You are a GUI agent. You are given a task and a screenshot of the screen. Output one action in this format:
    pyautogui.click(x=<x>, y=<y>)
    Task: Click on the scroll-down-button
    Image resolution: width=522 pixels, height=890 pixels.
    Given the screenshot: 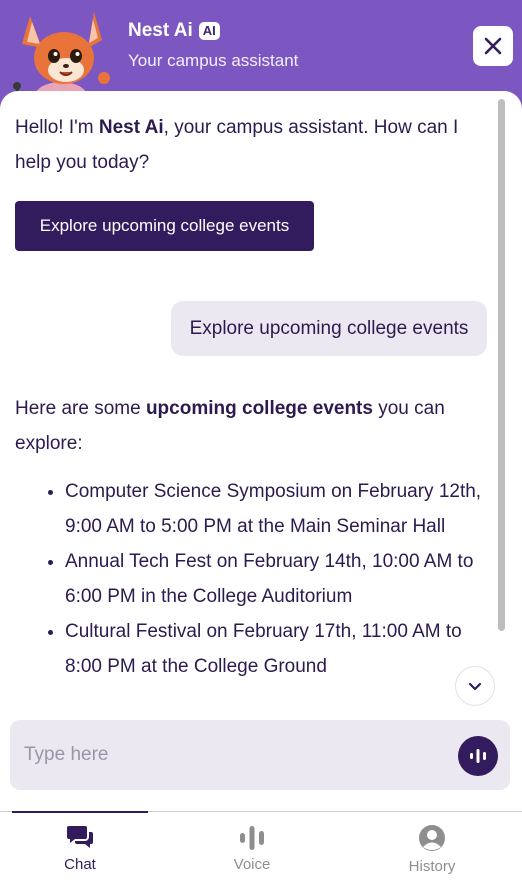 What is the action you would take?
    pyautogui.click(x=475, y=686)
    